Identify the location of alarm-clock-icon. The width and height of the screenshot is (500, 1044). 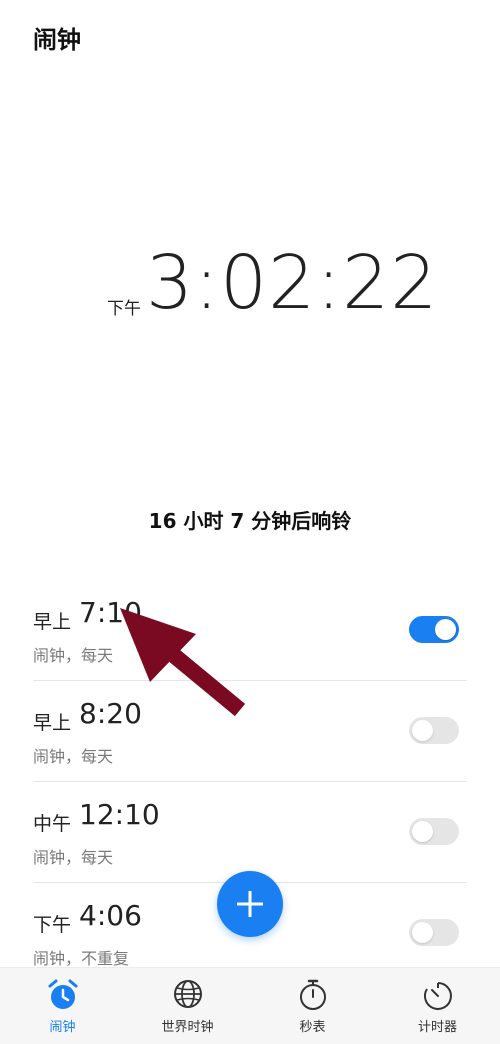
(63, 994).